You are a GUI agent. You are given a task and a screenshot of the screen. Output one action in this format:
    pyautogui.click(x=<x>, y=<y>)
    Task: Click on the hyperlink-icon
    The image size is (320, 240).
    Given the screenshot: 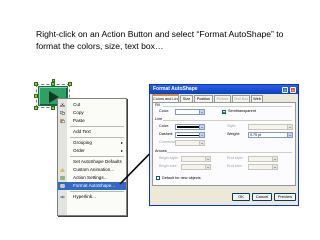 What is the action you would take?
    pyautogui.click(x=62, y=197)
    